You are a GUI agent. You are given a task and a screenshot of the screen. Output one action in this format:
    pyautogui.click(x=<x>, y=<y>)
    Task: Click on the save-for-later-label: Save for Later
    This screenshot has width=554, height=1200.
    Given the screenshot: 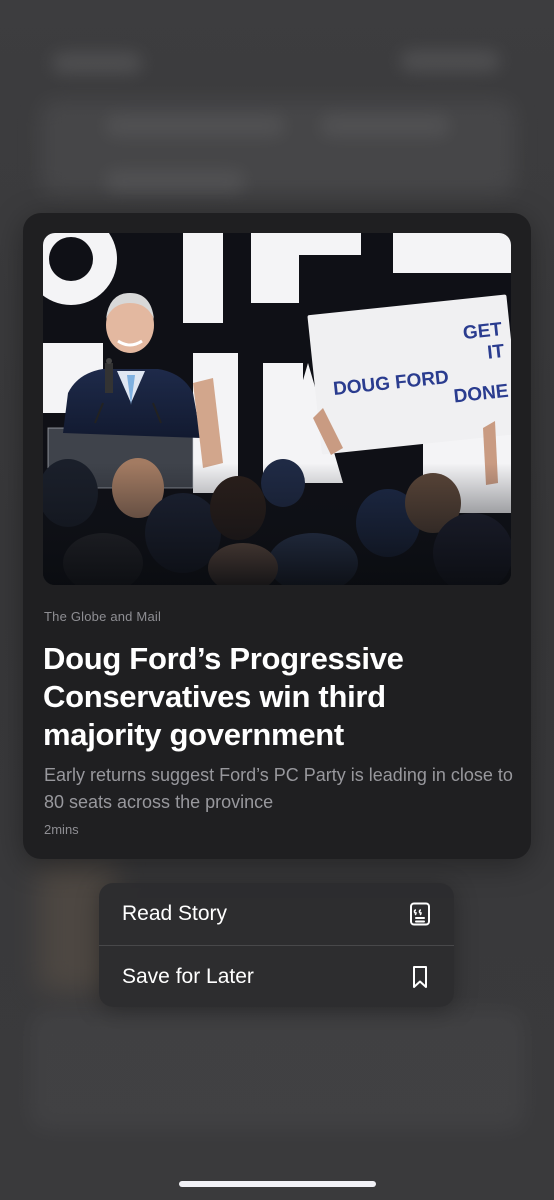 What is the action you would take?
    pyautogui.click(x=188, y=976)
    